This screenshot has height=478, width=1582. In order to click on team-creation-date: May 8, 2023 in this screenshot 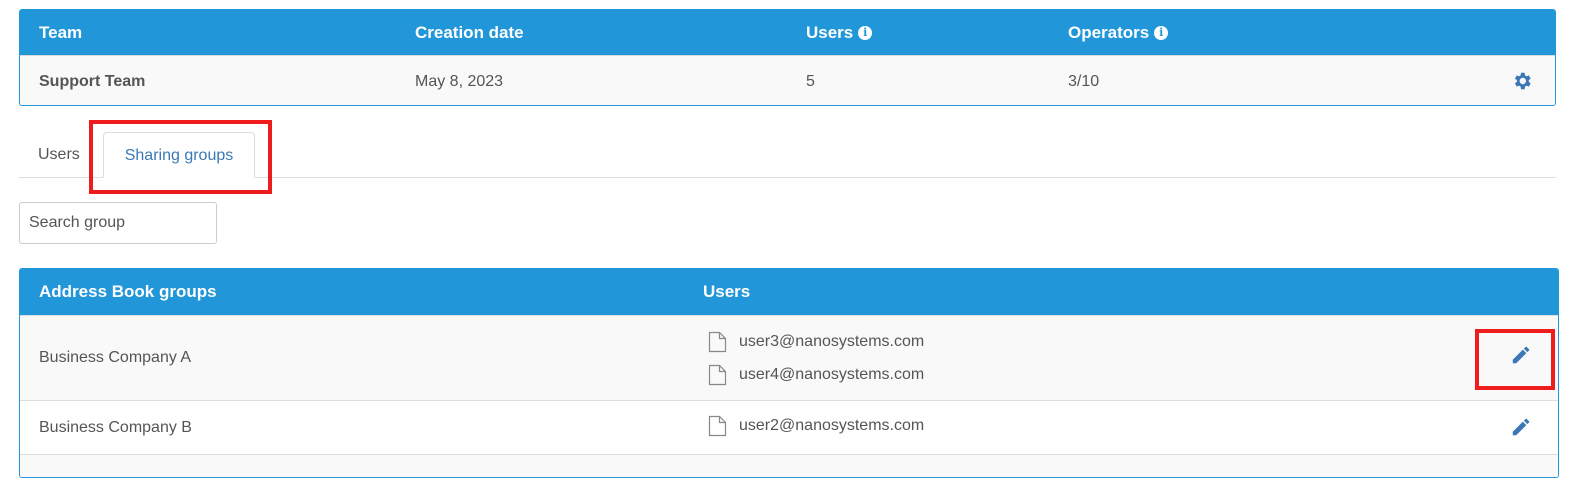, I will do `click(459, 81)`.